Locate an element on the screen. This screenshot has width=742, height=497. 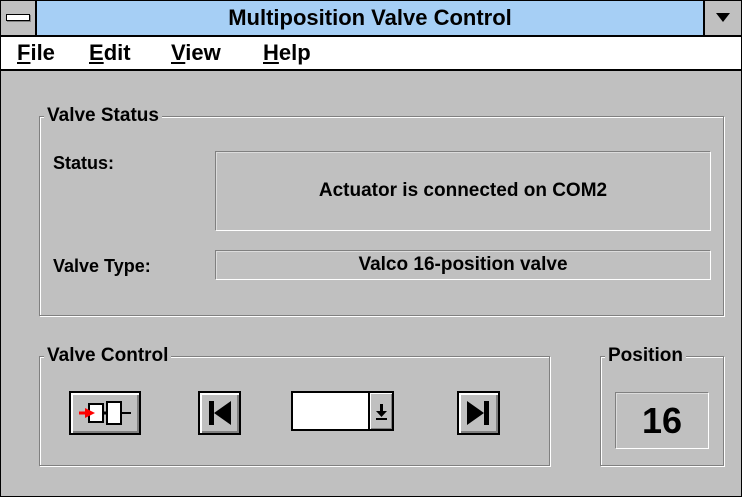
status-display: Actuator is connected on COM2 is located at coordinates (463, 191).